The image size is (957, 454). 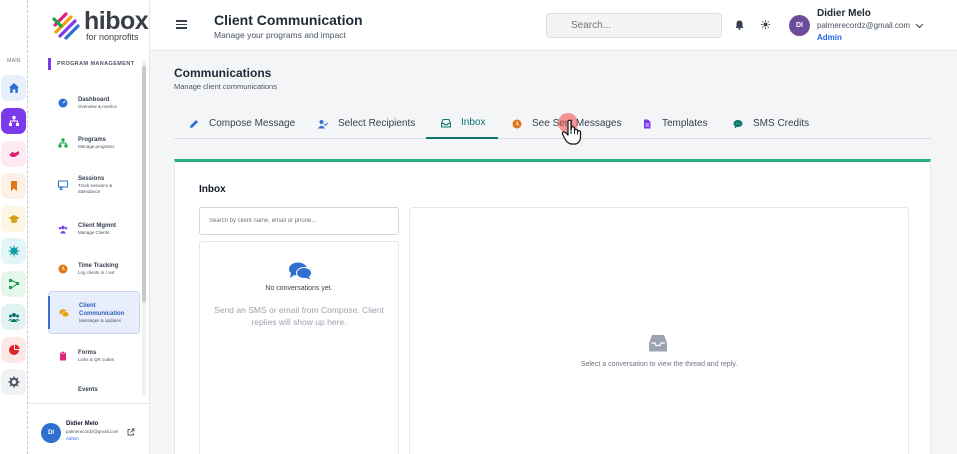 What do you see at coordinates (91, 179) in the screenshot?
I see `sidebar-item-title: Sessions` at bounding box center [91, 179].